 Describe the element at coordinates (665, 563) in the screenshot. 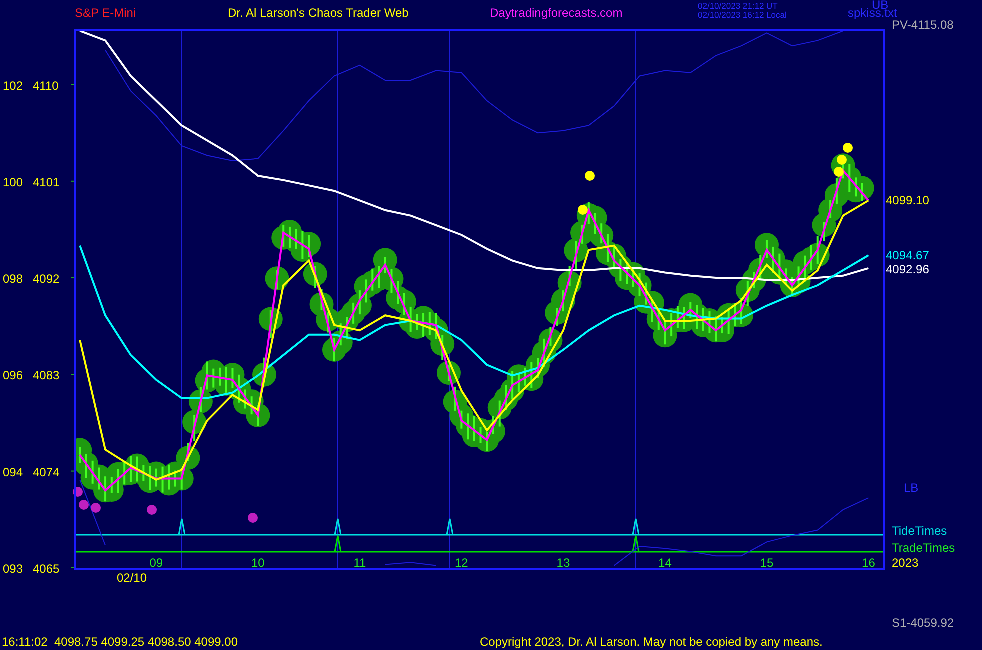

I see `day-label: 14` at that location.